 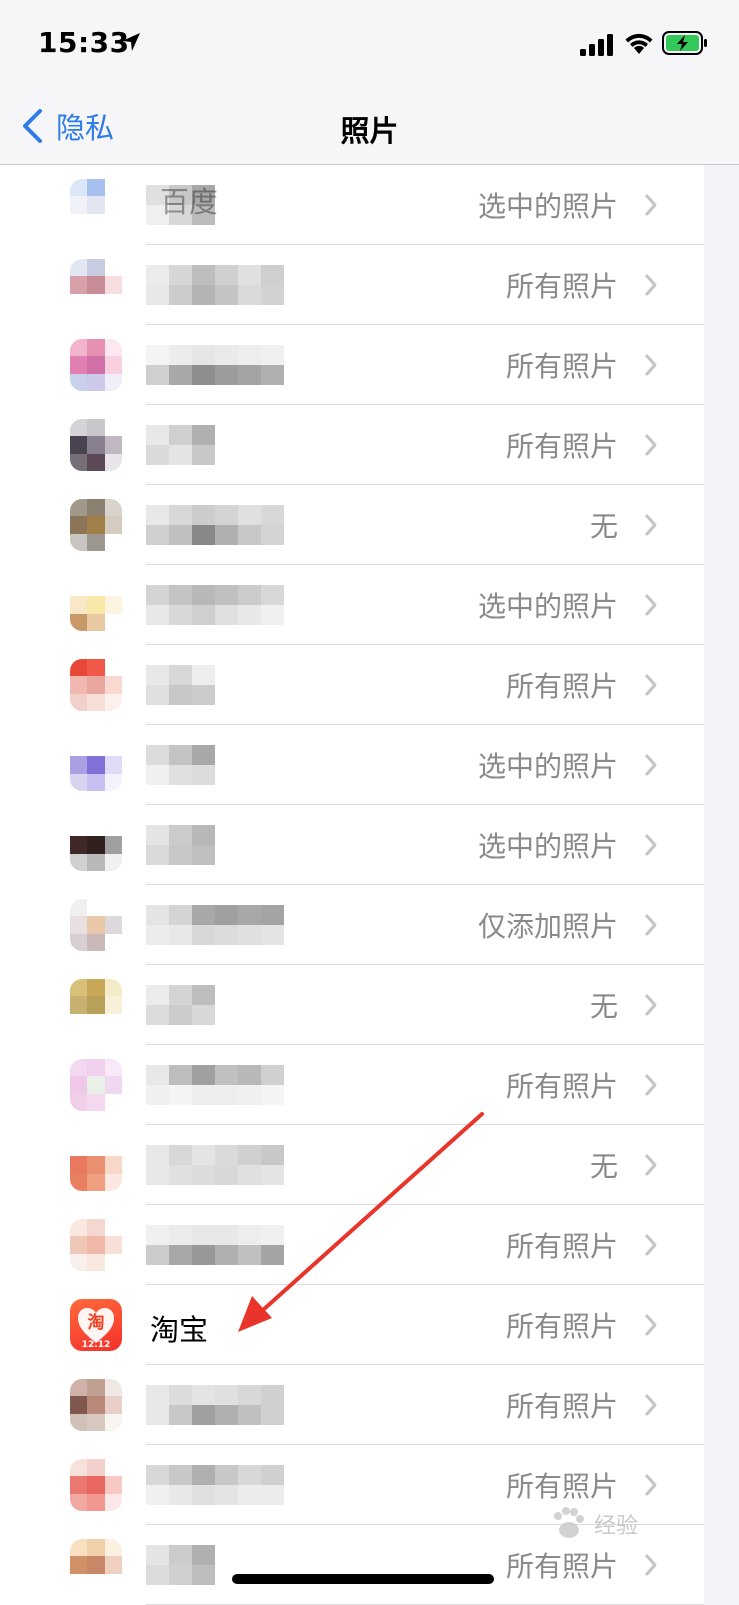 What do you see at coordinates (96, 1345) in the screenshot?
I see `taobao-icon-date: 12.12` at bounding box center [96, 1345].